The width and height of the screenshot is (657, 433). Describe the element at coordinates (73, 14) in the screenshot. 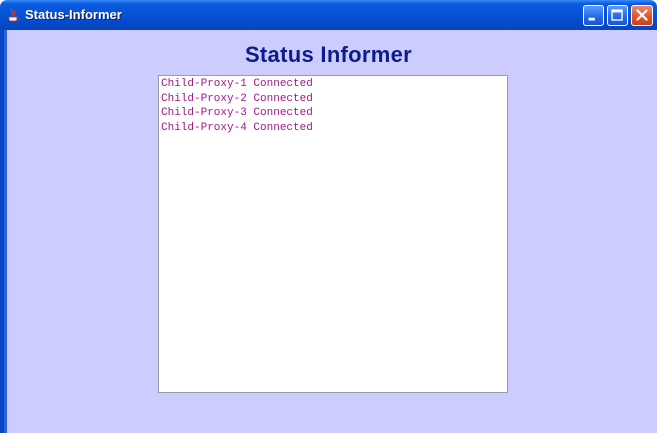

I see `window-title: Status-Informer` at that location.